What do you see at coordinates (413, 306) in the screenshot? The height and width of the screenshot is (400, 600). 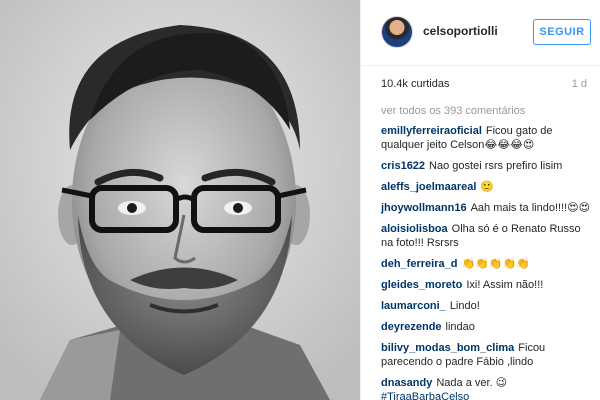 I see `comment-user: laumarconi_` at bounding box center [413, 306].